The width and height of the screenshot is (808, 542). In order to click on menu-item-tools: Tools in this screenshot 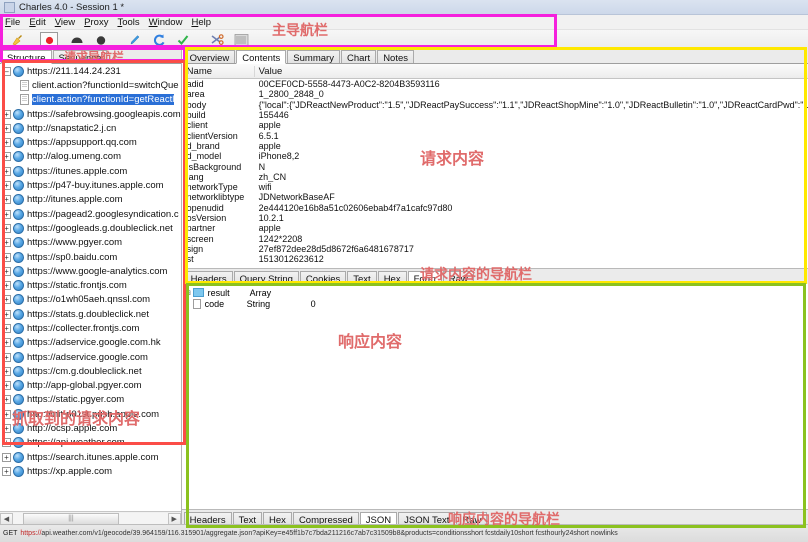, I will do `click(128, 22)`.